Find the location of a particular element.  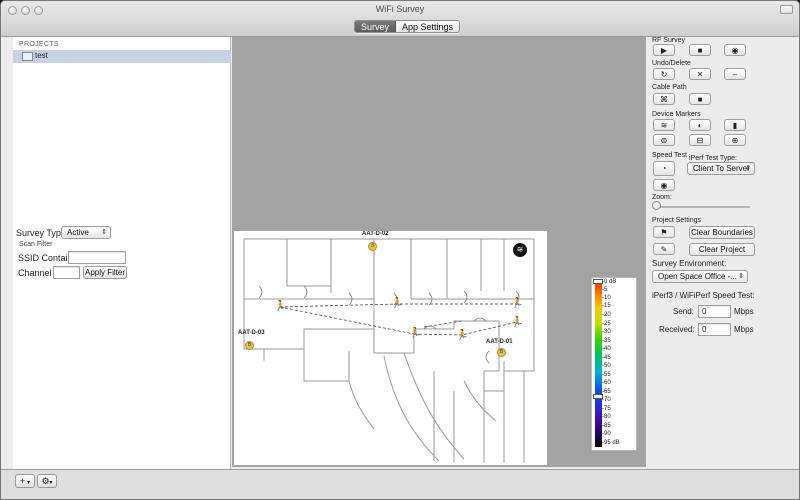

scale-tick: -60 is located at coordinates (606, 383).